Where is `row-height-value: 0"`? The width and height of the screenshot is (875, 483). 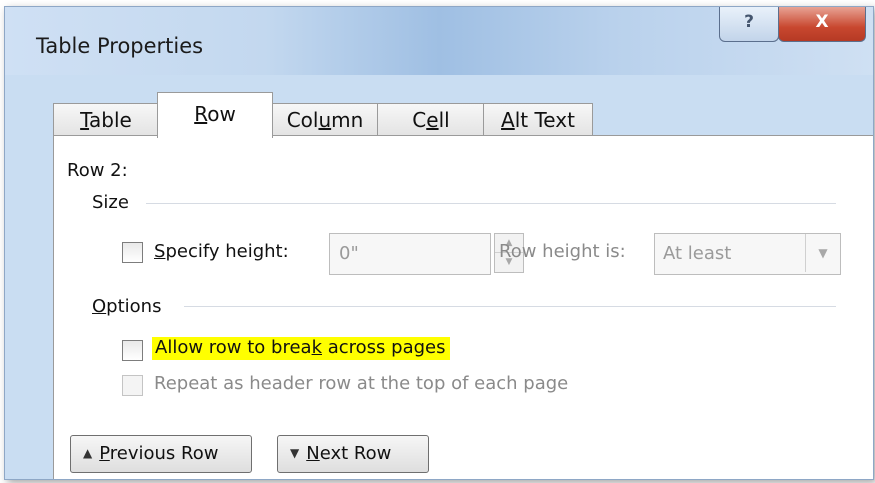
row-height-value: 0" is located at coordinates (349, 253).